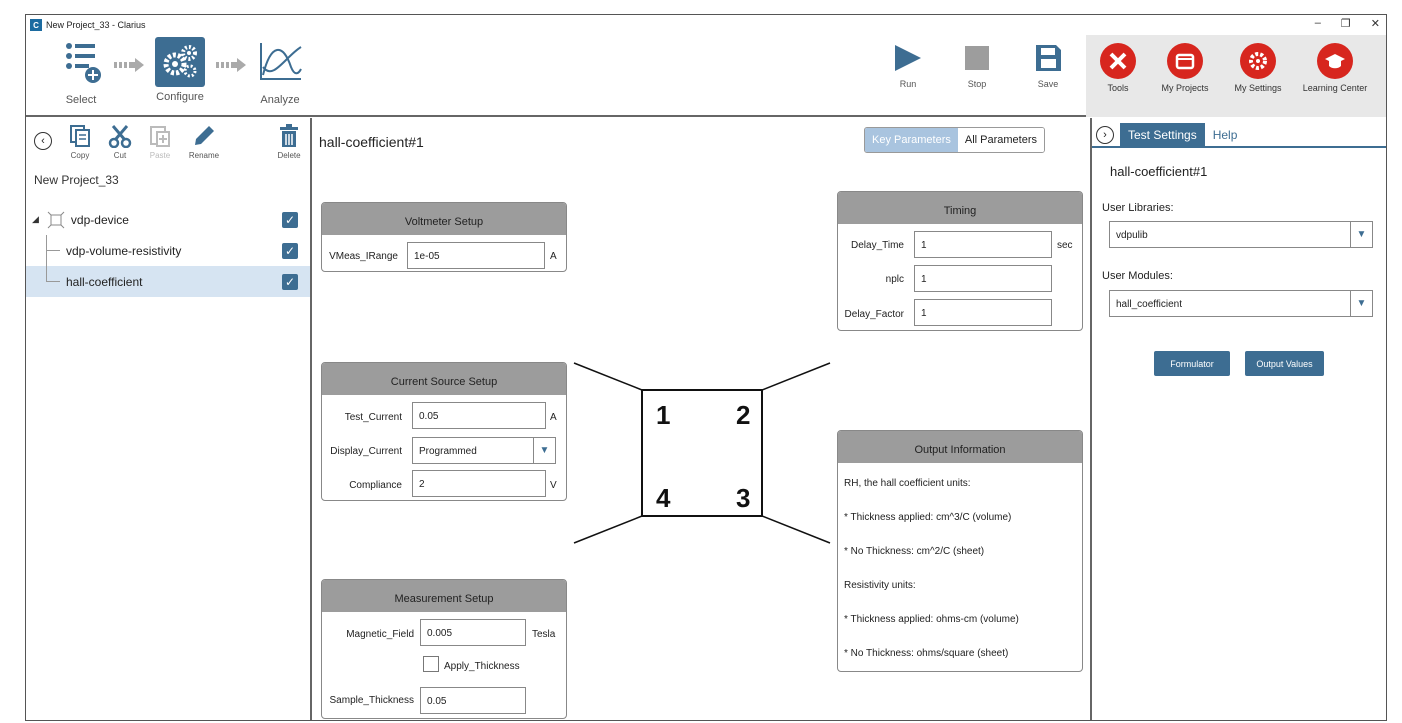 The height and width of the screenshot is (723, 1402). What do you see at coordinates (81, 71) in the screenshot?
I see `select-step: Select` at bounding box center [81, 71].